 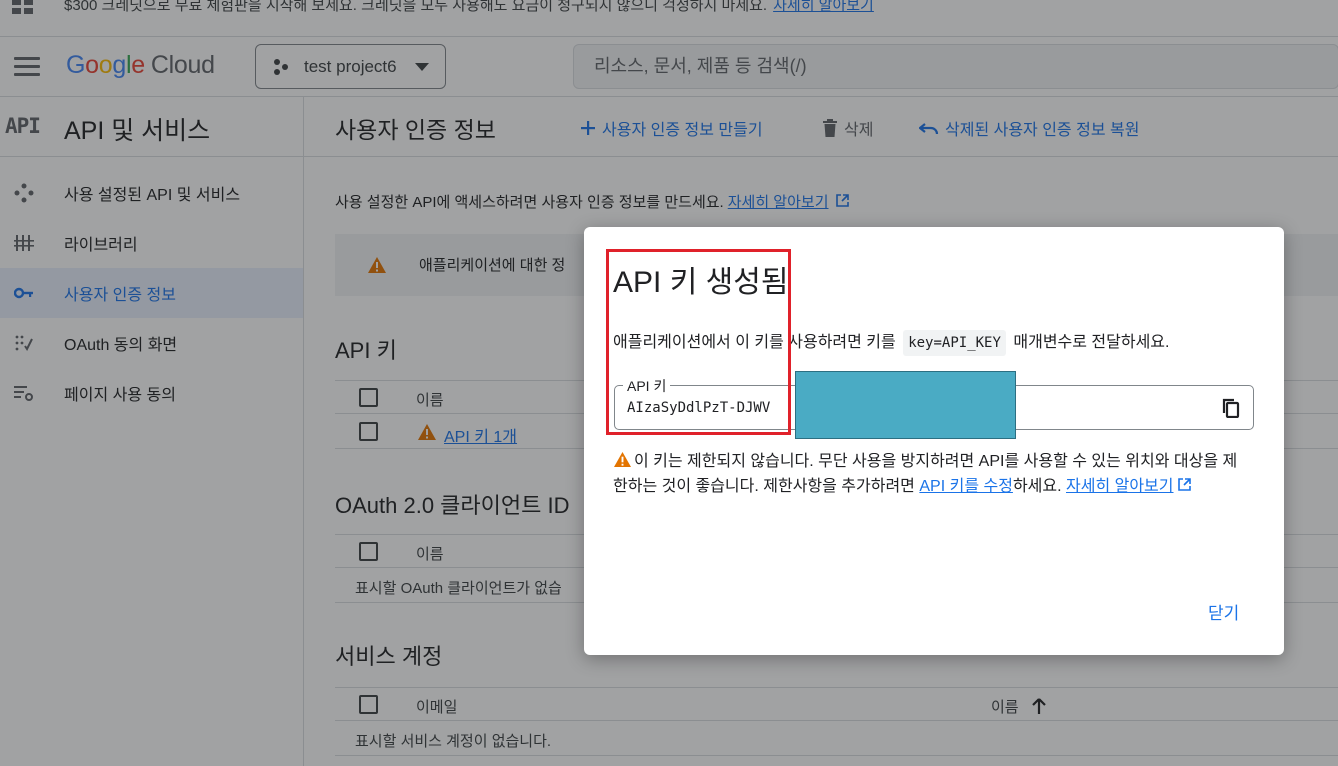 What do you see at coordinates (1037, 486) in the screenshot?
I see `warning-mid-text: 하세요.` at bounding box center [1037, 486].